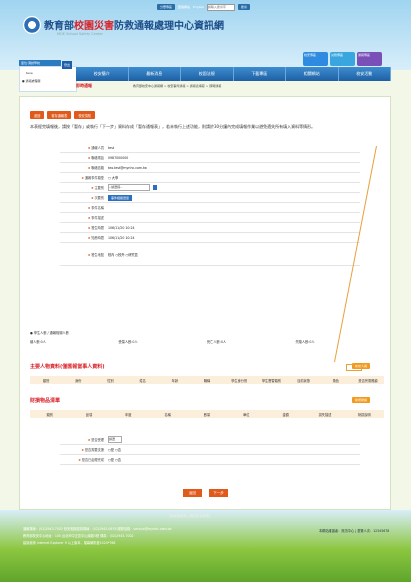 This screenshot has height=582, width=411. Describe the element at coordinates (210, 198) in the screenshot. I see `form-row: 次要別事件相關選單` at that location.